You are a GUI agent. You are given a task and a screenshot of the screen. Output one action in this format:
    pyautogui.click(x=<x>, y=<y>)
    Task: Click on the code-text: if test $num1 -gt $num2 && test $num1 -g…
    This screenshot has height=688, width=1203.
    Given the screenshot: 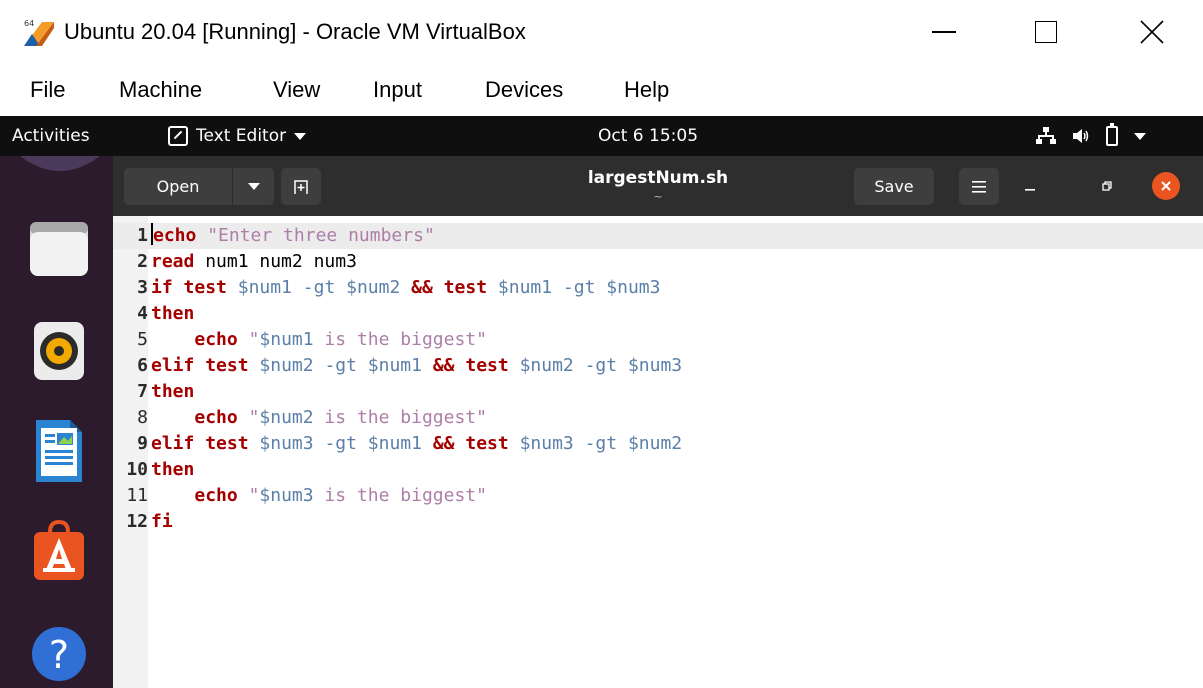 What is the action you would take?
    pyautogui.click(x=405, y=288)
    